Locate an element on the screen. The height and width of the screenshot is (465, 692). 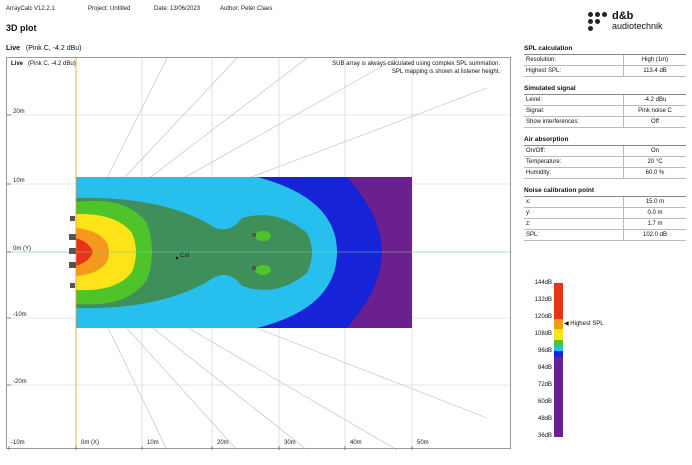
section-title: Air absorption is located at coordinates (605, 141).